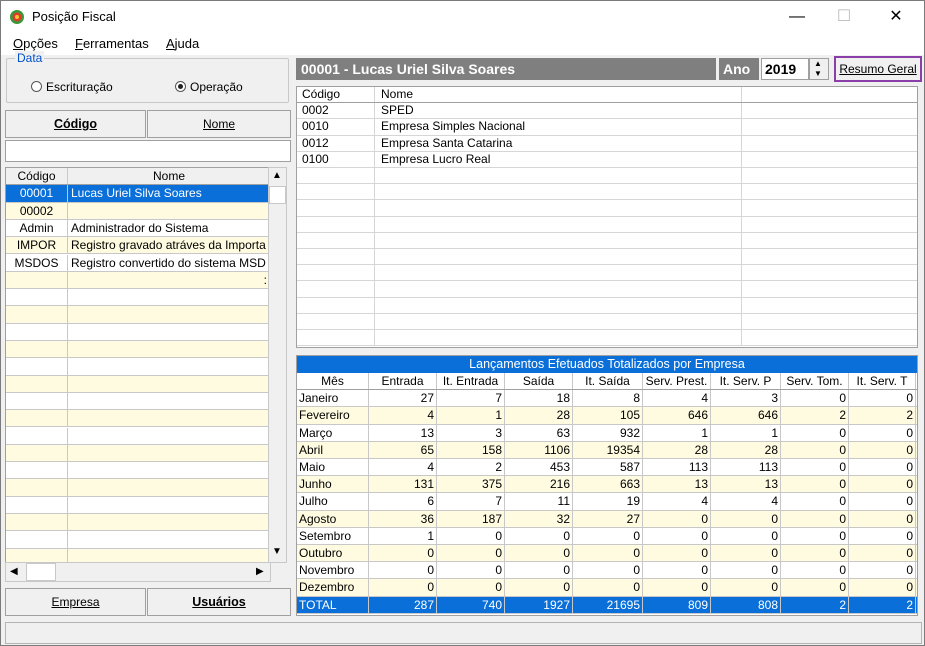 Image resolution: width=925 pixels, height=646 pixels. What do you see at coordinates (539, 449) in the screenshot?
I see `cell-saida: 1106` at bounding box center [539, 449].